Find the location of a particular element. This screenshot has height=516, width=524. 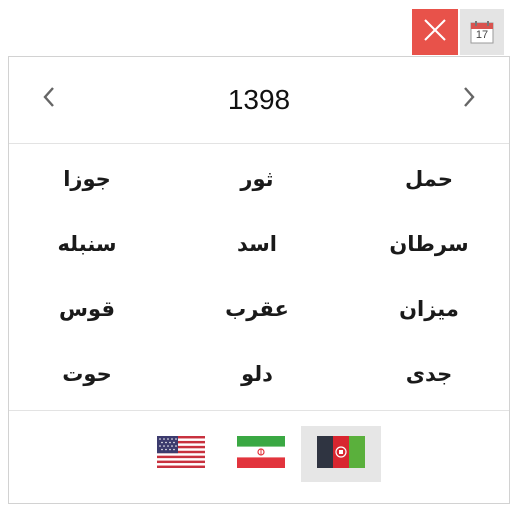

month-cell: سنبله is located at coordinates (87, 244).